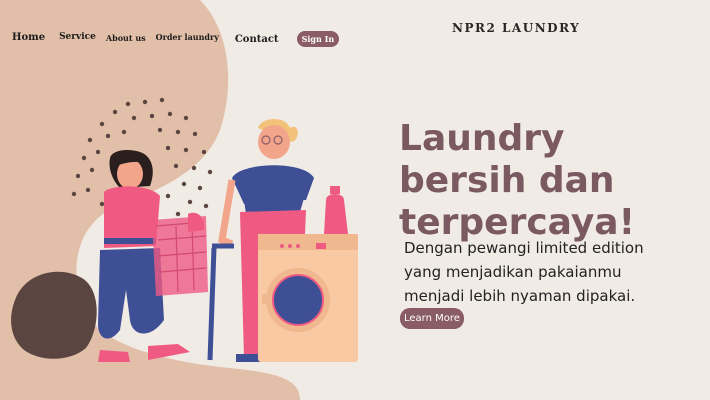  What do you see at coordinates (520, 296) in the screenshot?
I see `desc-line-3: menjadi lebih nyaman dipakai.` at bounding box center [520, 296].